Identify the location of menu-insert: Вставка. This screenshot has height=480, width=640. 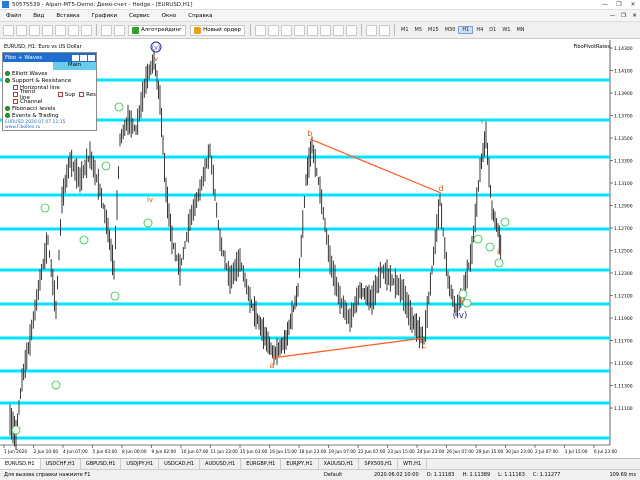
(67, 16).